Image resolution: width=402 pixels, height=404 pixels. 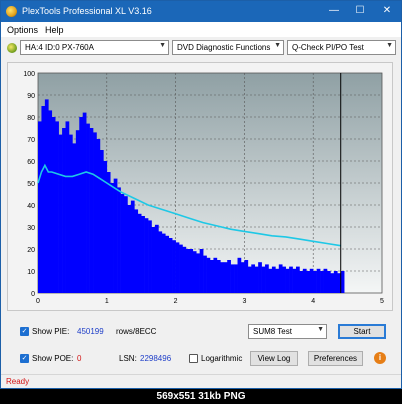 I want to click on lsn-value: 2298496, so click(x=156, y=358).